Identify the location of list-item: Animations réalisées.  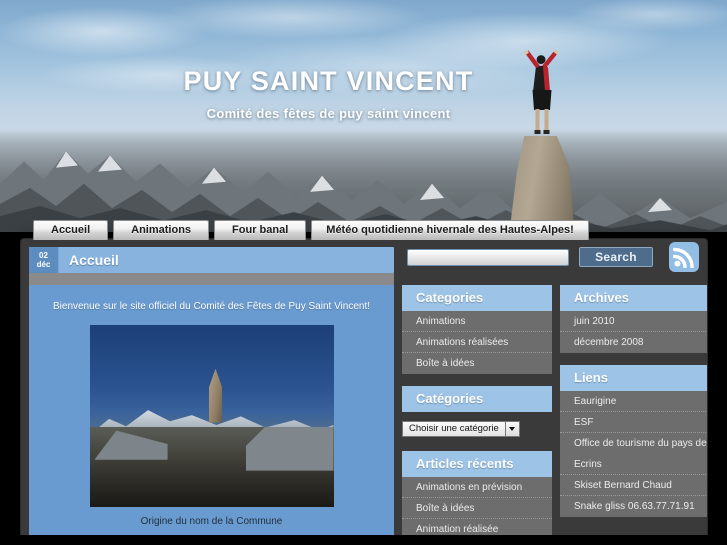
(477, 342).